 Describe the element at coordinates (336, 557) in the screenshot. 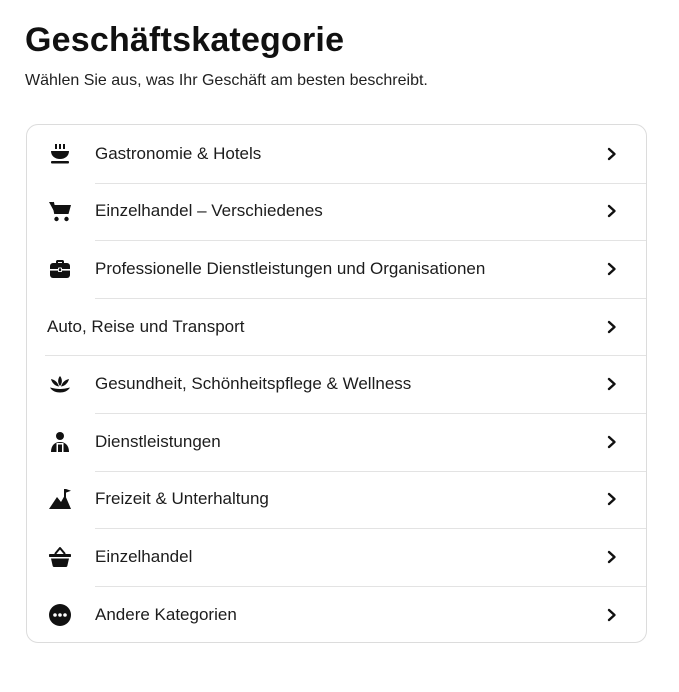

I see `category-item-retail: Einzelhandel` at that location.